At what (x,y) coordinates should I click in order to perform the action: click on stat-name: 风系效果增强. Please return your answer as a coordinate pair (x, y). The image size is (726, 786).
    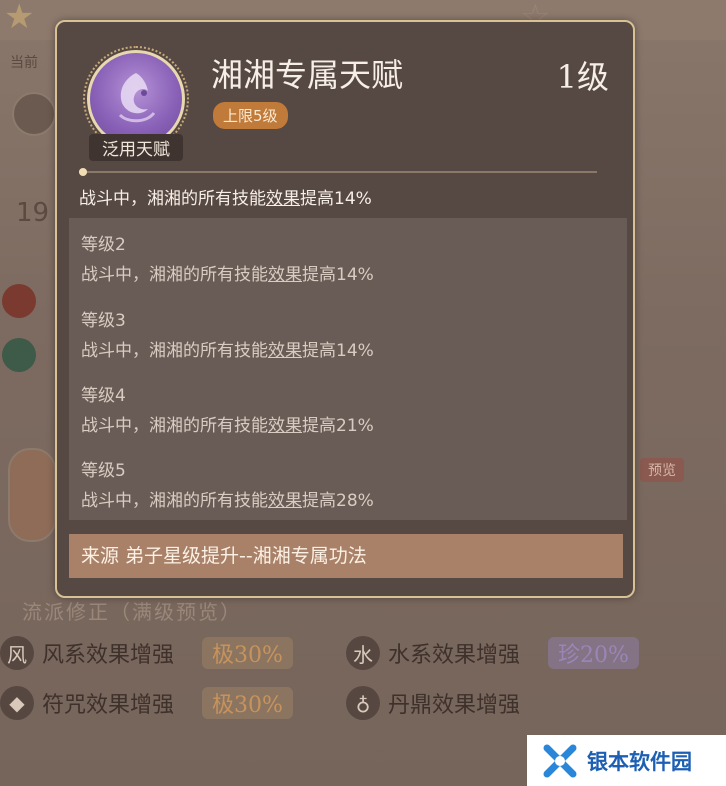
    Looking at the image, I should click on (108, 655).